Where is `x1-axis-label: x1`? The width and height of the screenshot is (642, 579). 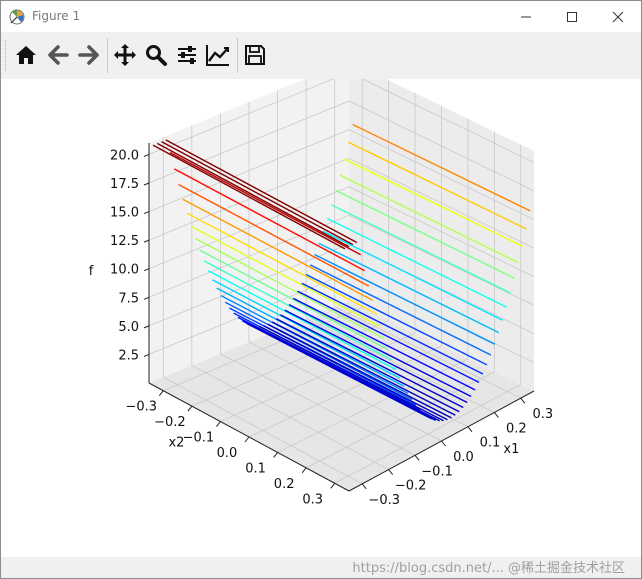 x1-axis-label: x1 is located at coordinates (511, 449).